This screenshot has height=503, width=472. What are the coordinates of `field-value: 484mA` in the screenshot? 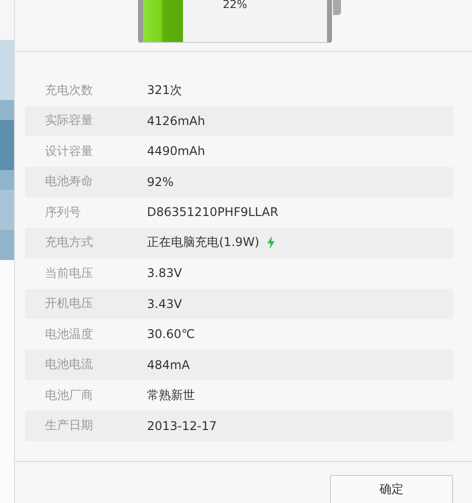 It's located at (168, 365).